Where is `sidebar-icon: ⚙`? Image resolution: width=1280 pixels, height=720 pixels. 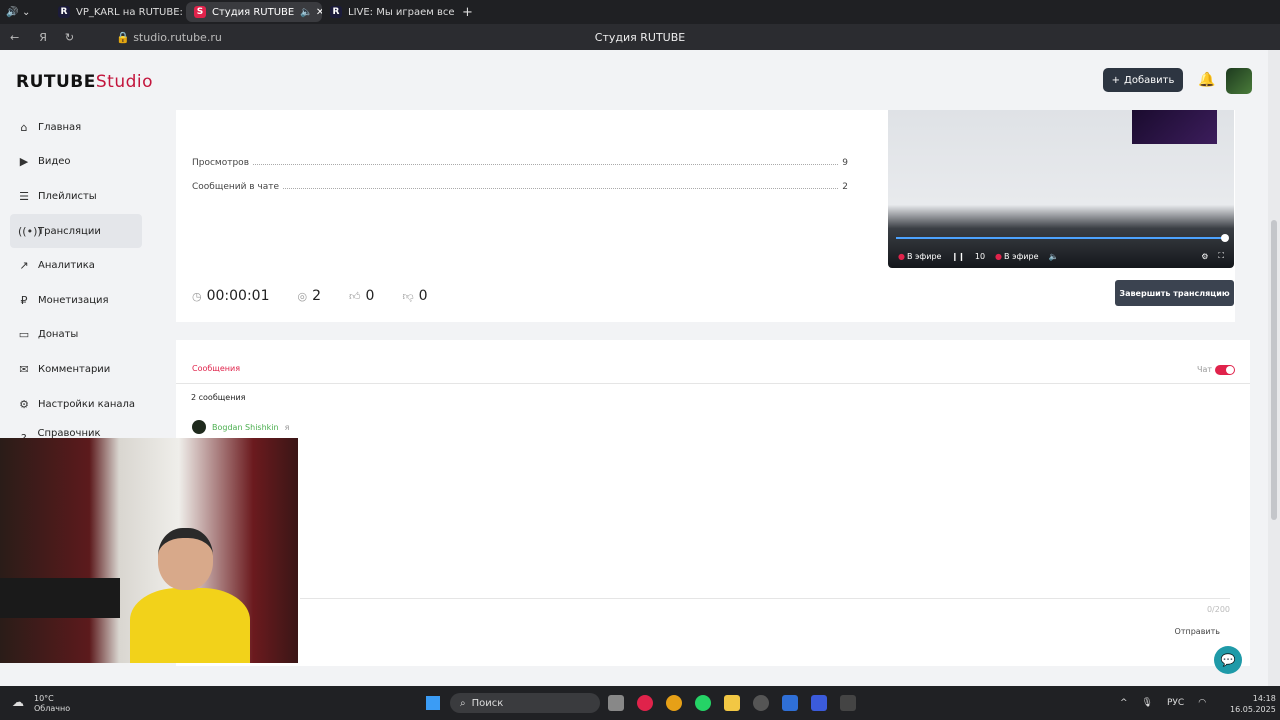
sidebar-icon: ⚙ is located at coordinates (24, 404).